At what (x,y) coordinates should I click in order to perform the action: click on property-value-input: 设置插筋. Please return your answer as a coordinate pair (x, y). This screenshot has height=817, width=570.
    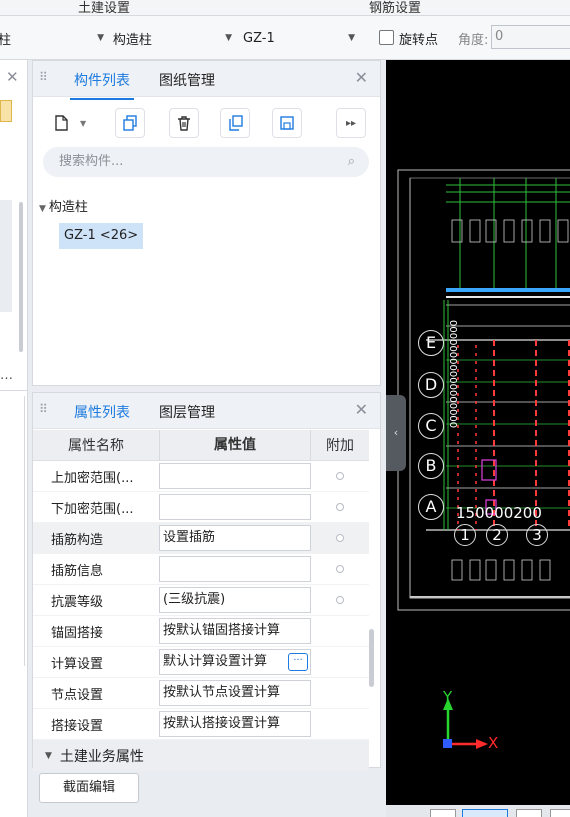
    Looking at the image, I should click on (235, 538).